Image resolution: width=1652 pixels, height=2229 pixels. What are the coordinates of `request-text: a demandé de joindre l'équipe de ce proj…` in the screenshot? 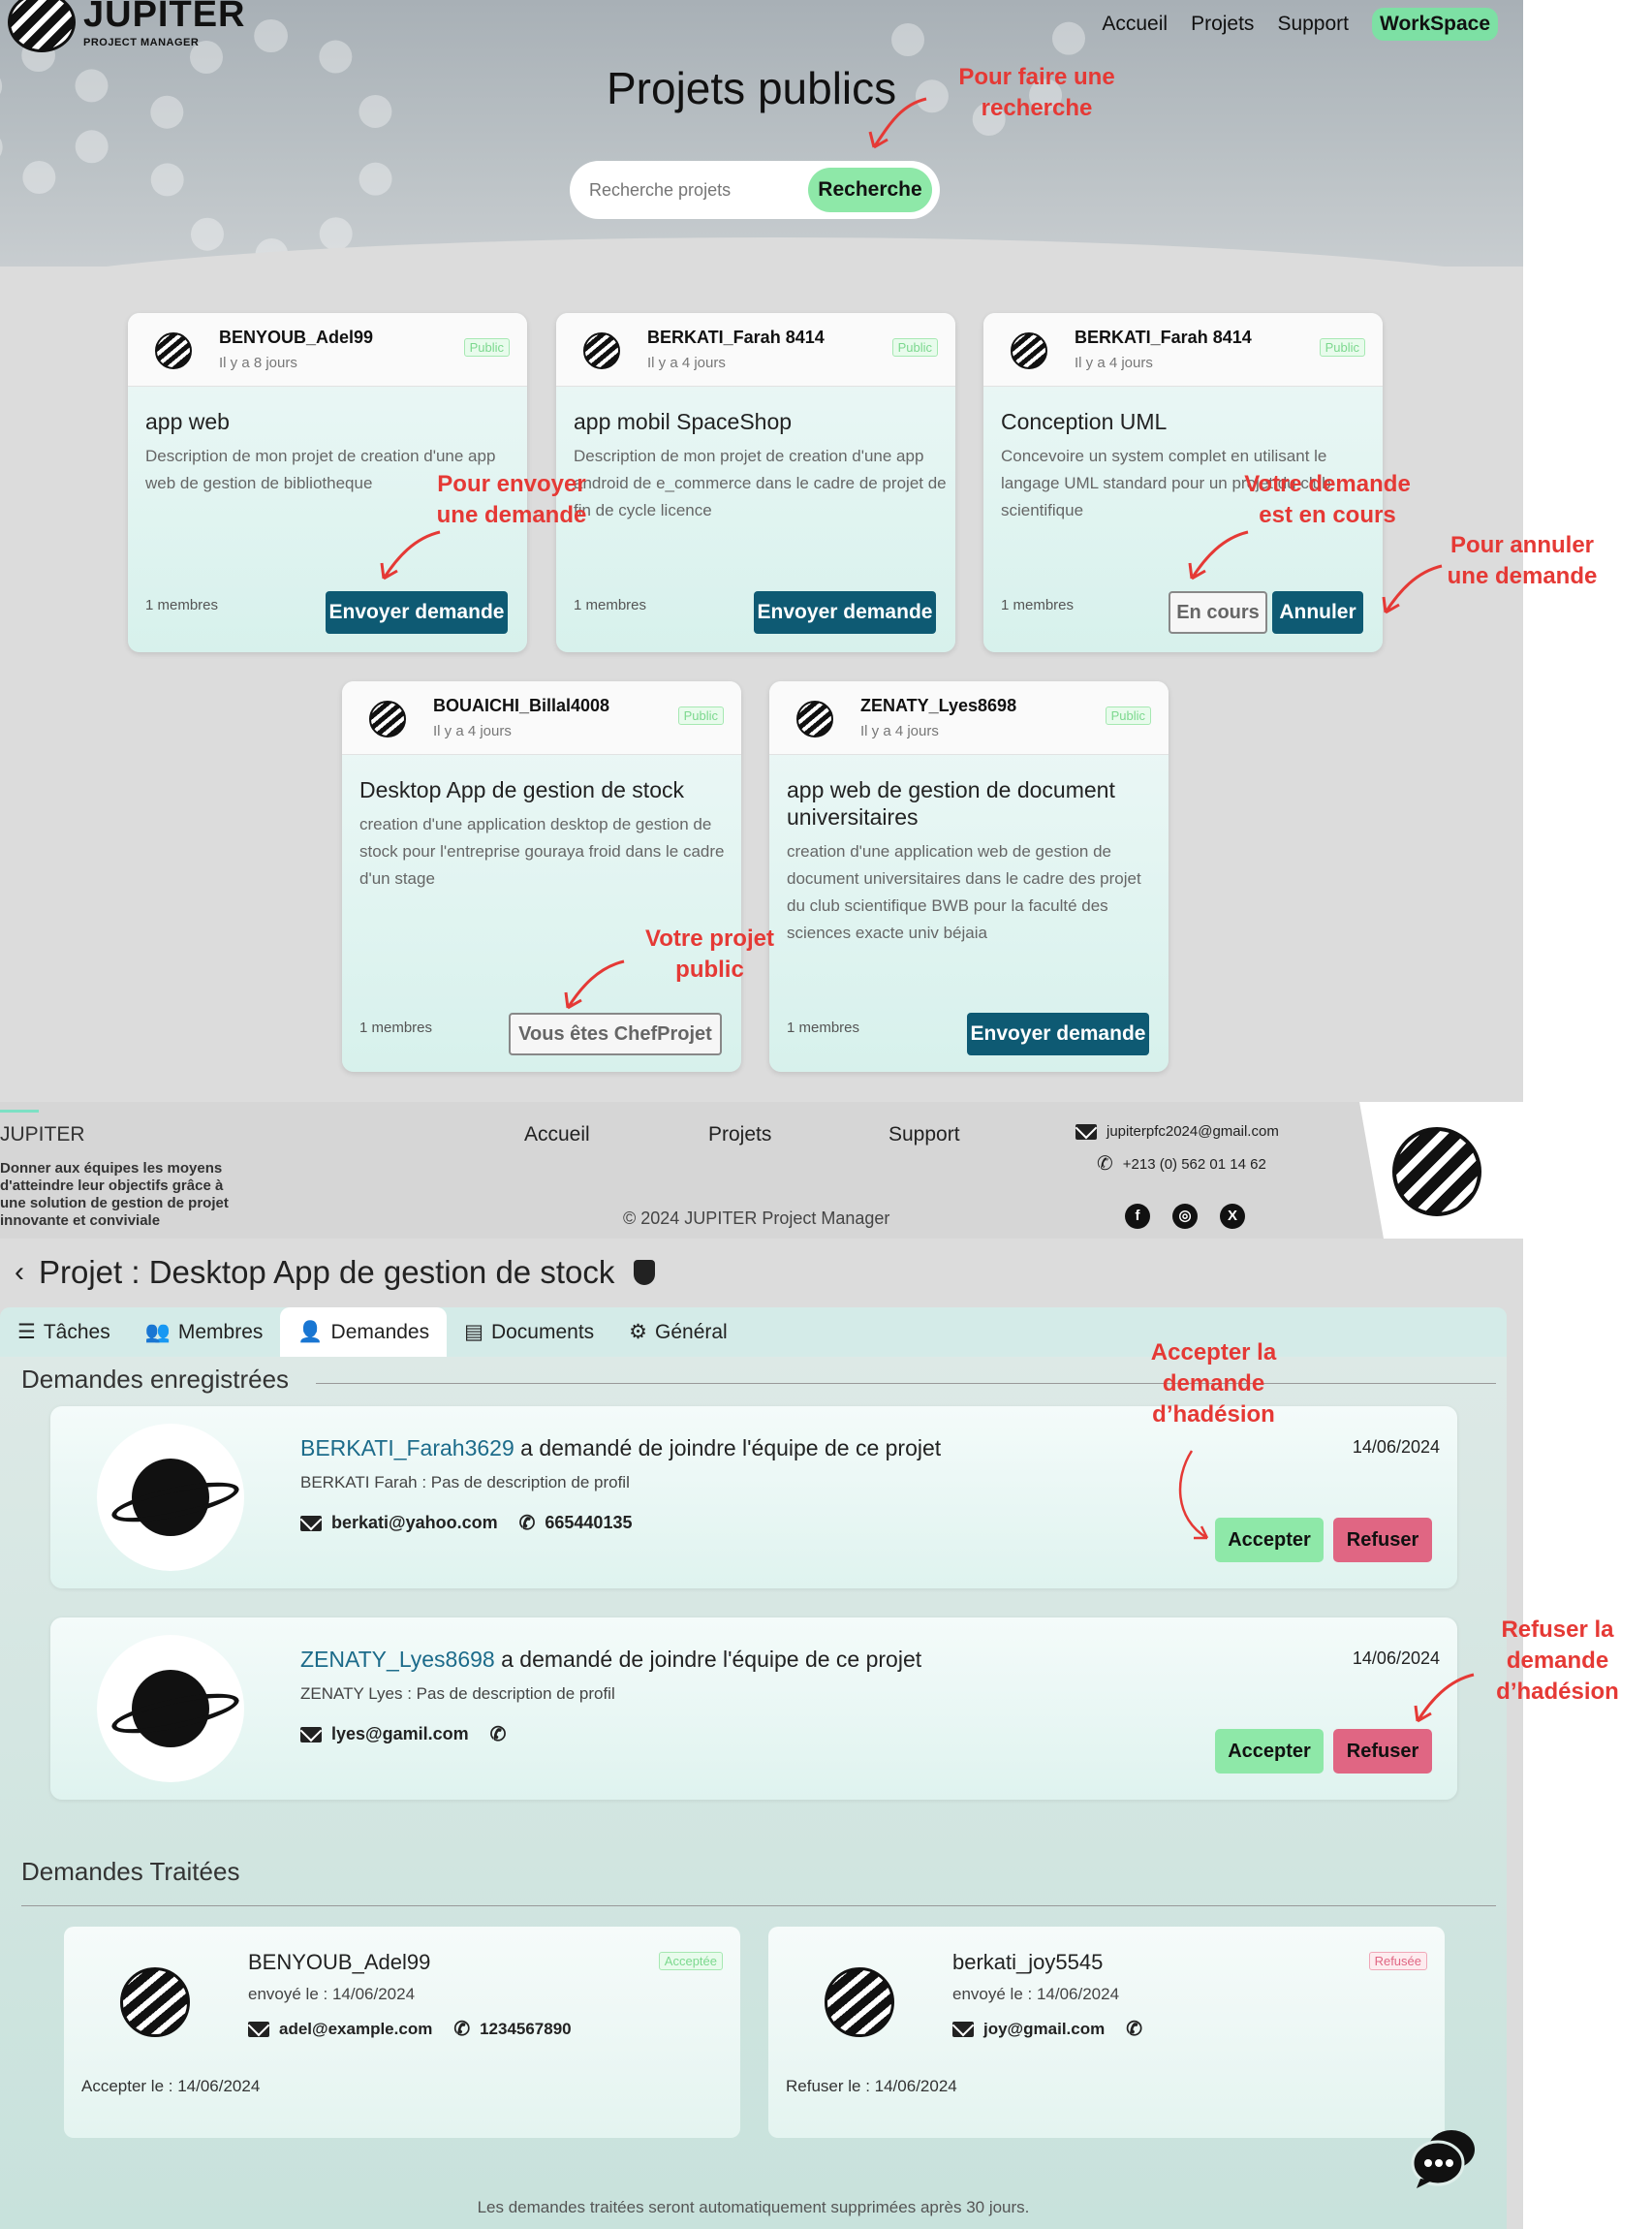 It's located at (728, 1447).